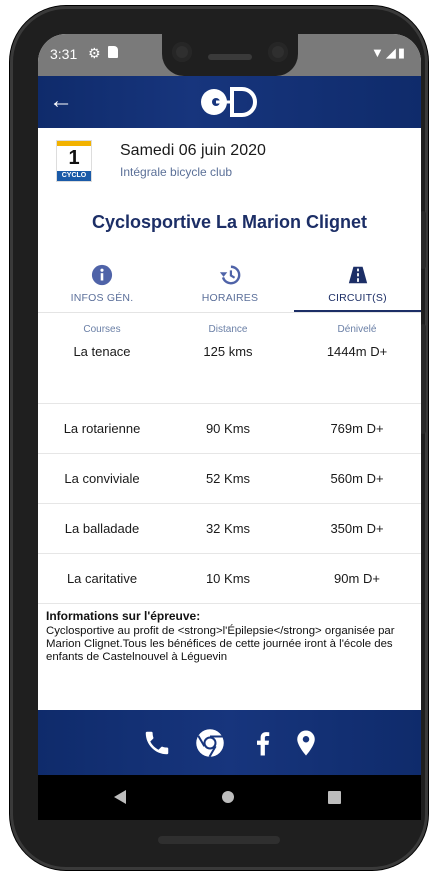 The height and width of the screenshot is (875, 432). Describe the element at coordinates (357, 578) in the screenshot. I see `course-elevation: 90m D+` at that location.